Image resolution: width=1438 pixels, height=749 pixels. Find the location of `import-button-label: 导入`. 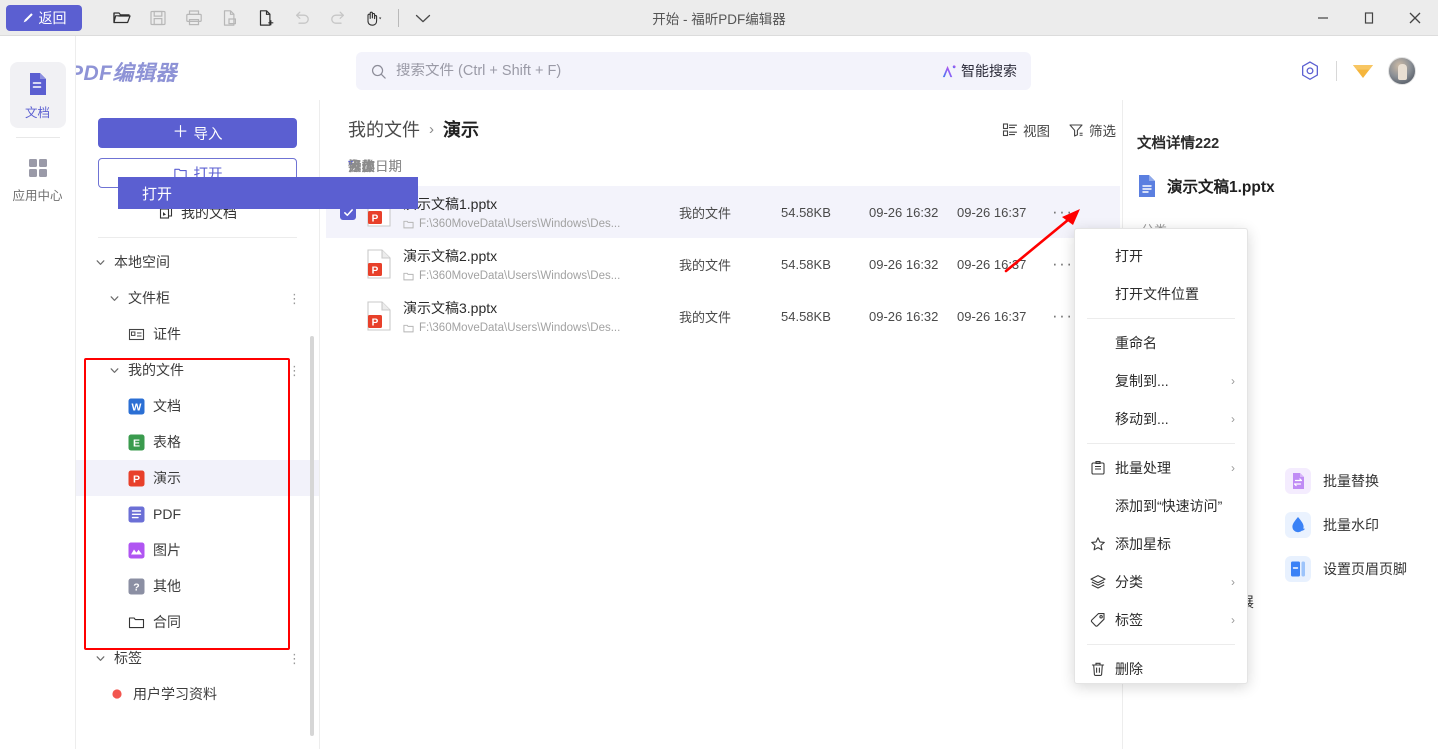

import-button-label: 导入 is located at coordinates (208, 134).